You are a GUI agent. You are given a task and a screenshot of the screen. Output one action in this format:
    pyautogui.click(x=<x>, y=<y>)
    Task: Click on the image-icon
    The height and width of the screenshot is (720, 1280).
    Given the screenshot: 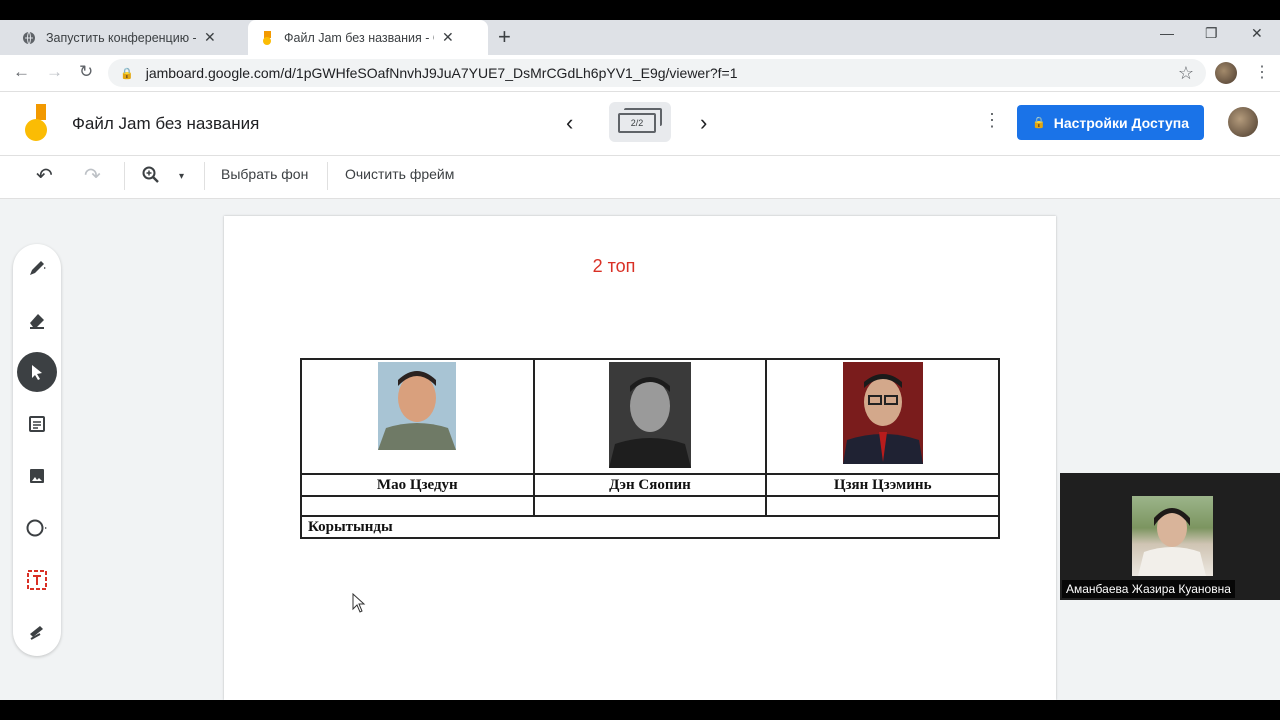 What is the action you would take?
    pyautogui.click(x=37, y=476)
    